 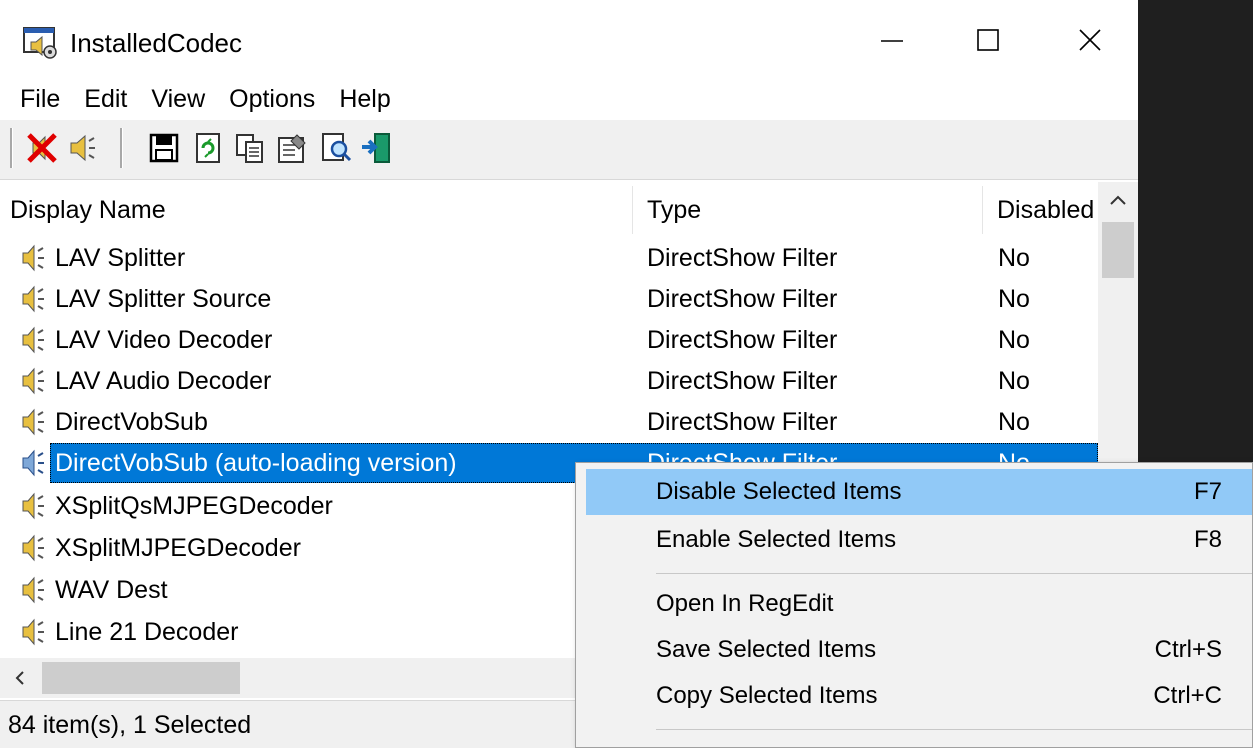 What do you see at coordinates (364, 99) in the screenshot?
I see `menu-help: Help` at bounding box center [364, 99].